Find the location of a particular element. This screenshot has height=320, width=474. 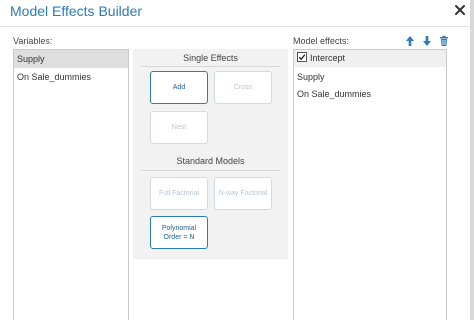

trash-icon is located at coordinates (444, 41).